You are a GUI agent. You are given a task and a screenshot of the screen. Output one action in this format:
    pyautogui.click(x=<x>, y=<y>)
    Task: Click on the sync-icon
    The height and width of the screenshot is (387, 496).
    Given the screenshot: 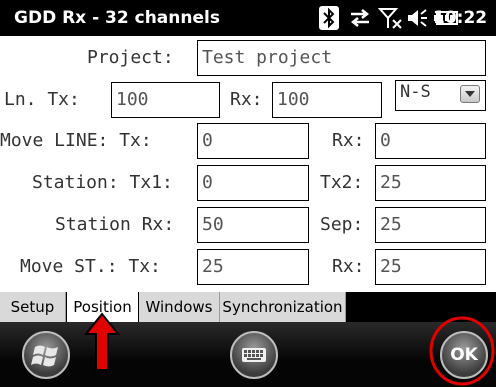 What is the action you would take?
    pyautogui.click(x=360, y=18)
    